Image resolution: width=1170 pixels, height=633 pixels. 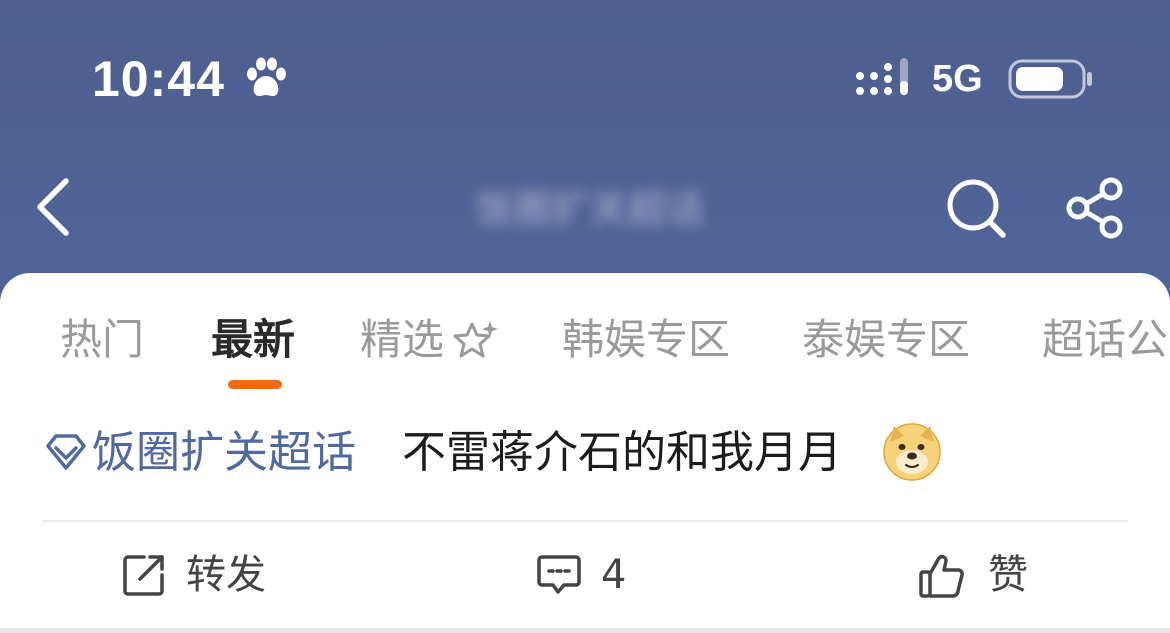 I want to click on divider, so click(x=585, y=521).